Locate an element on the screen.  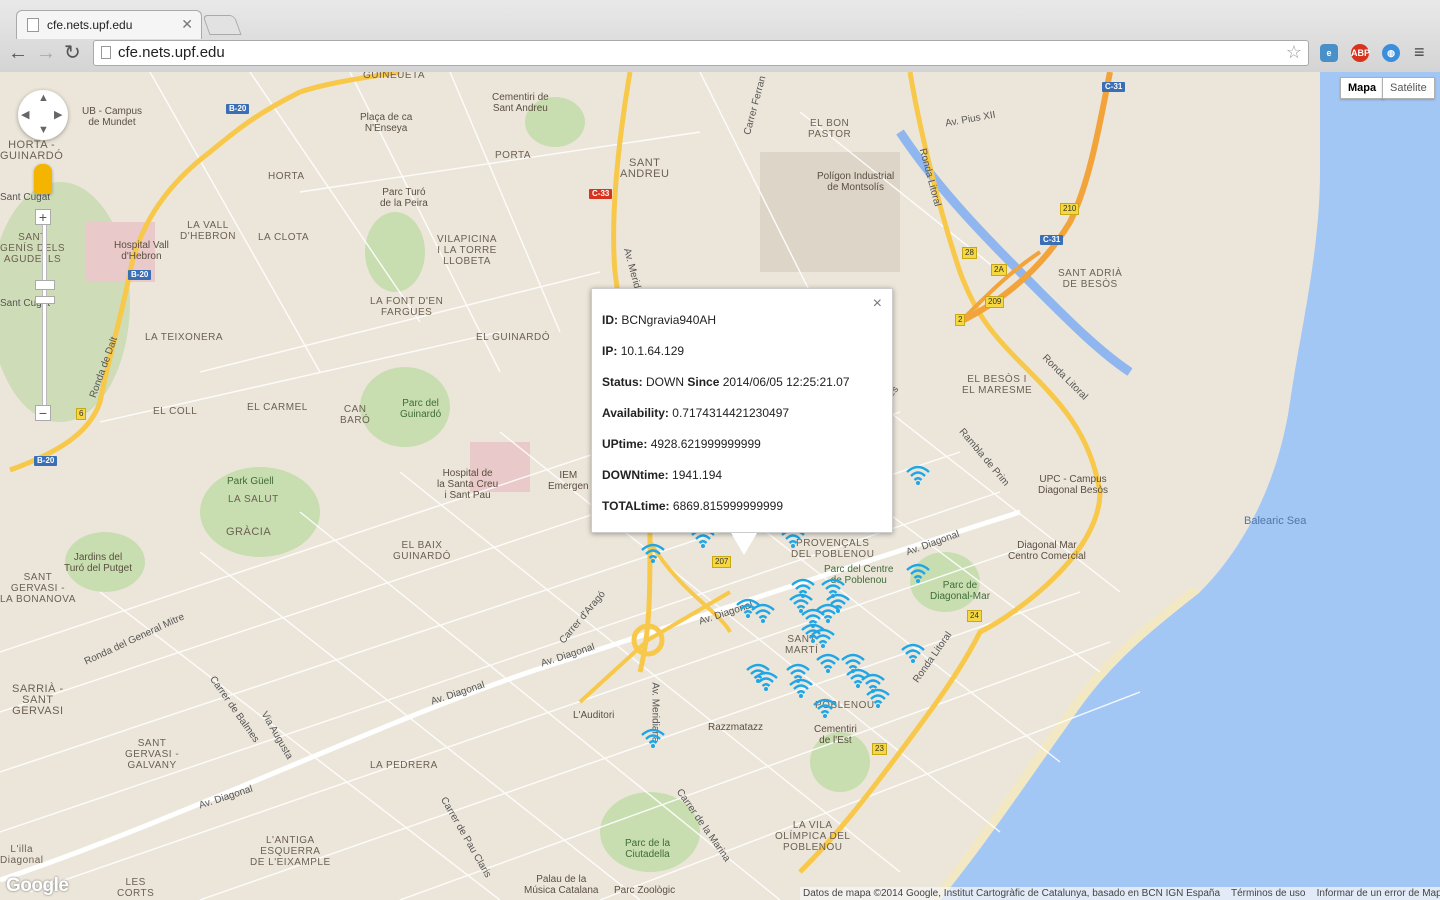
pan-up-icon: ▲ is located at coordinates (43, 98).